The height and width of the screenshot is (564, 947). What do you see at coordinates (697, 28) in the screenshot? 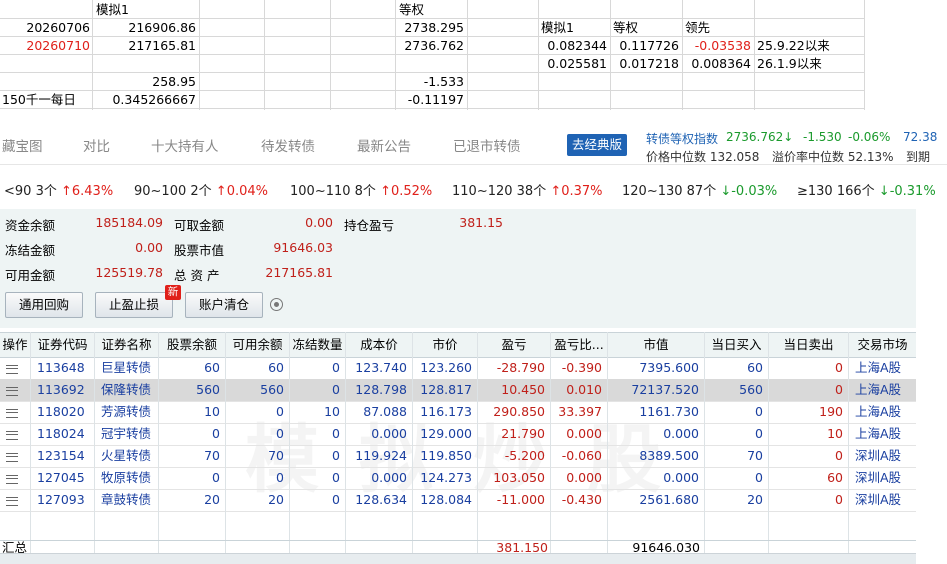
I see `mini-header: 领先` at bounding box center [697, 28].